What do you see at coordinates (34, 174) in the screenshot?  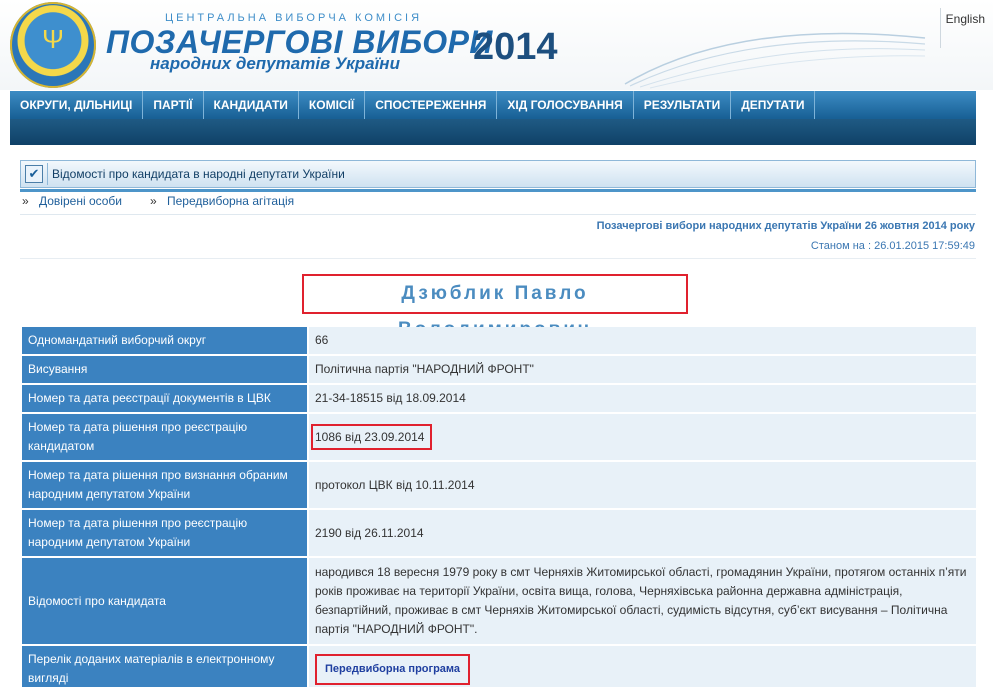 I see `checkbox-icon: ✔` at bounding box center [34, 174].